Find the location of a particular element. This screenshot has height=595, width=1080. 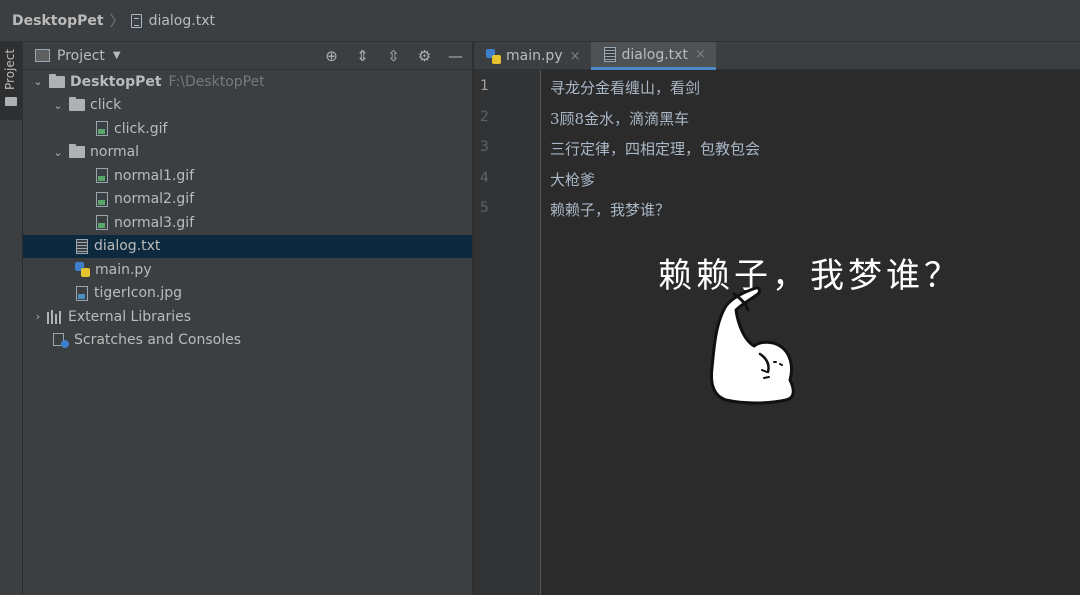

project-tool-tab: Project is located at coordinates (11, 81).